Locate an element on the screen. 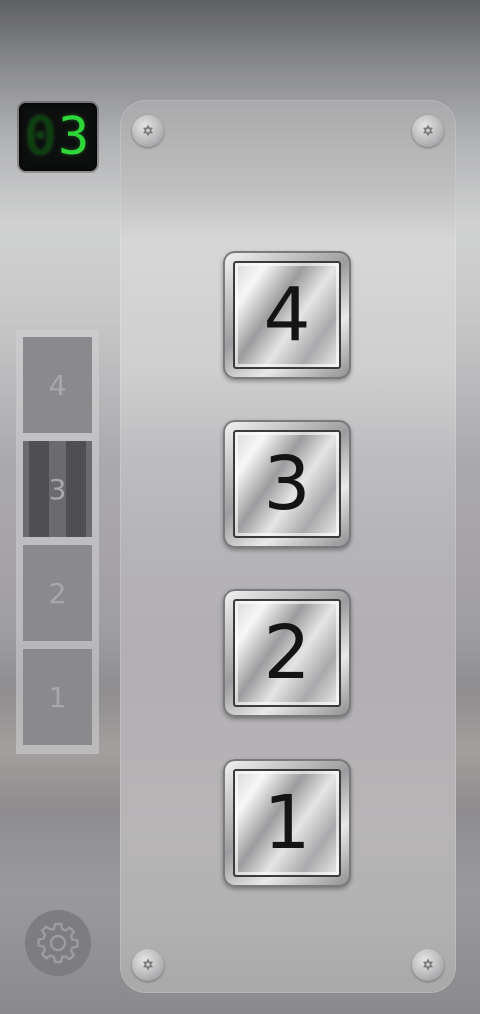 This screenshot has width=480, height=1014. floor-button-3: 3 is located at coordinates (287, 484).